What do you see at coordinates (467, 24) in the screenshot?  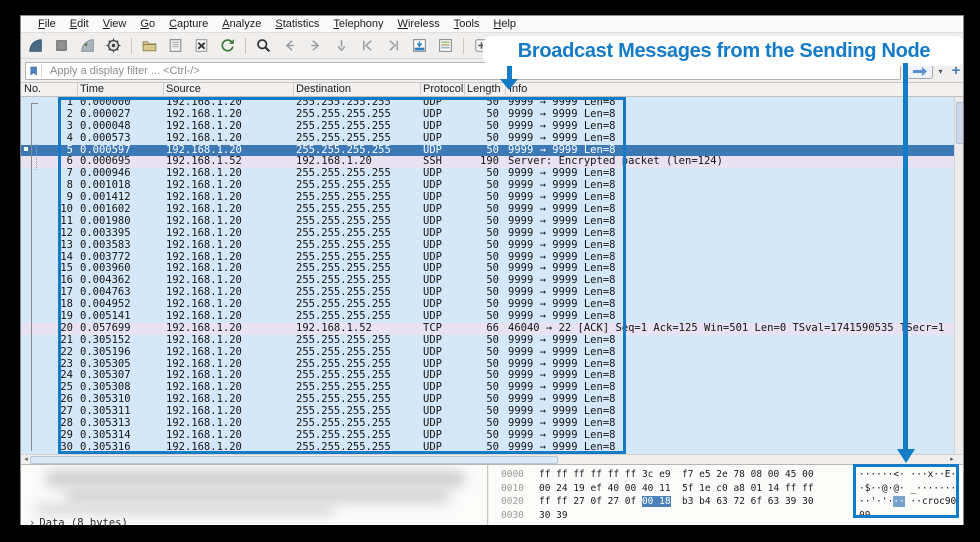 I see `menu-tools: Tools` at bounding box center [467, 24].